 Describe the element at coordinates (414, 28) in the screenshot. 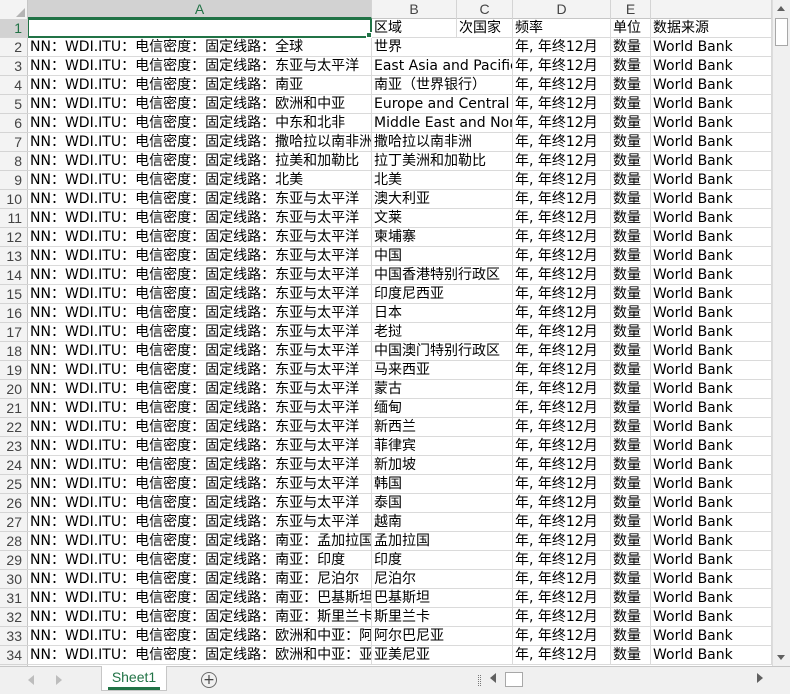

I see `cell-b: 区域` at that location.